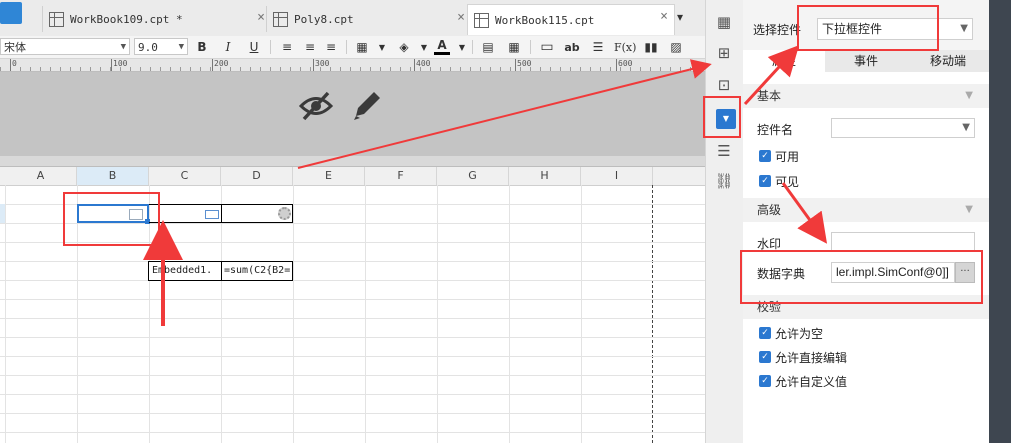 The image size is (1011, 443). What do you see at coordinates (148, 47) in the screenshot?
I see `font-size-value: 9.0` at bounding box center [148, 47].